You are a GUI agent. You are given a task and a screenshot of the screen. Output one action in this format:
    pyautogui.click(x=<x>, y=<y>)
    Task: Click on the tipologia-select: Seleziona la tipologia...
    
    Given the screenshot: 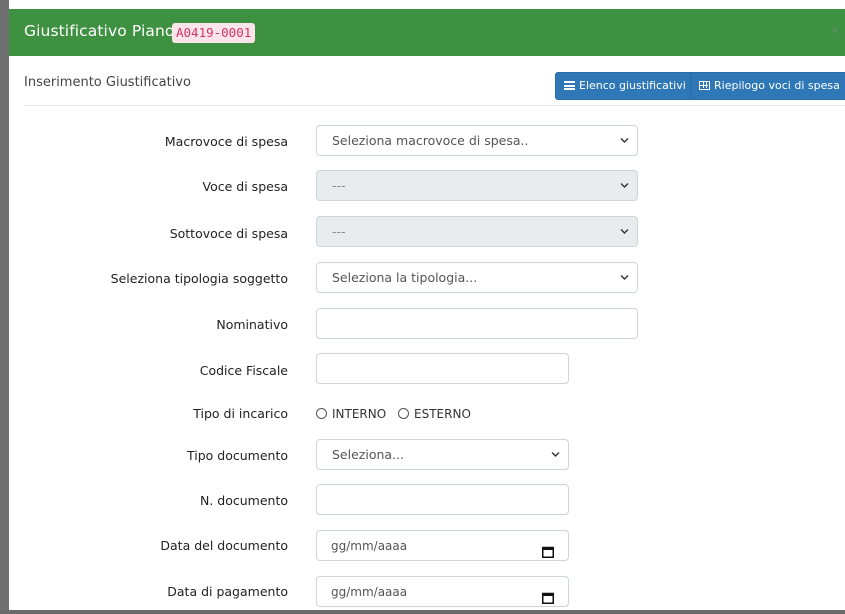 What is the action you would take?
    pyautogui.click(x=477, y=277)
    